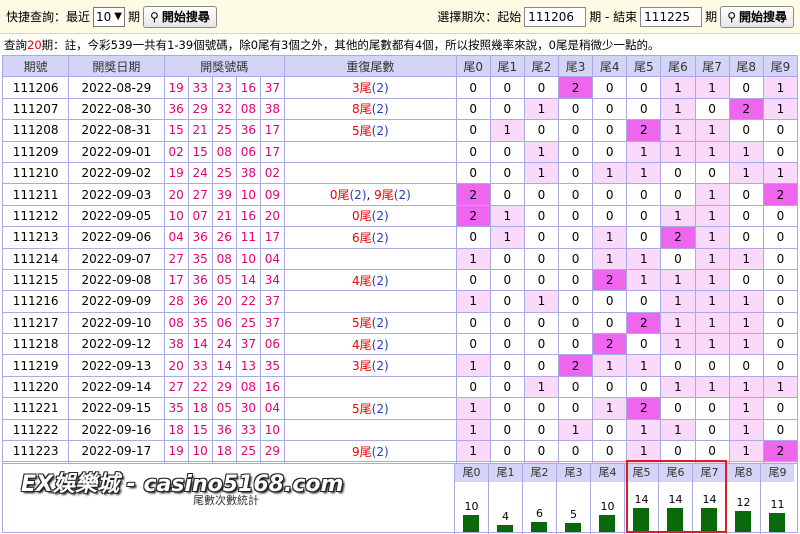  Describe the element at coordinates (35, 151) in the screenshot. I see `cell-period: 111209` at that location.